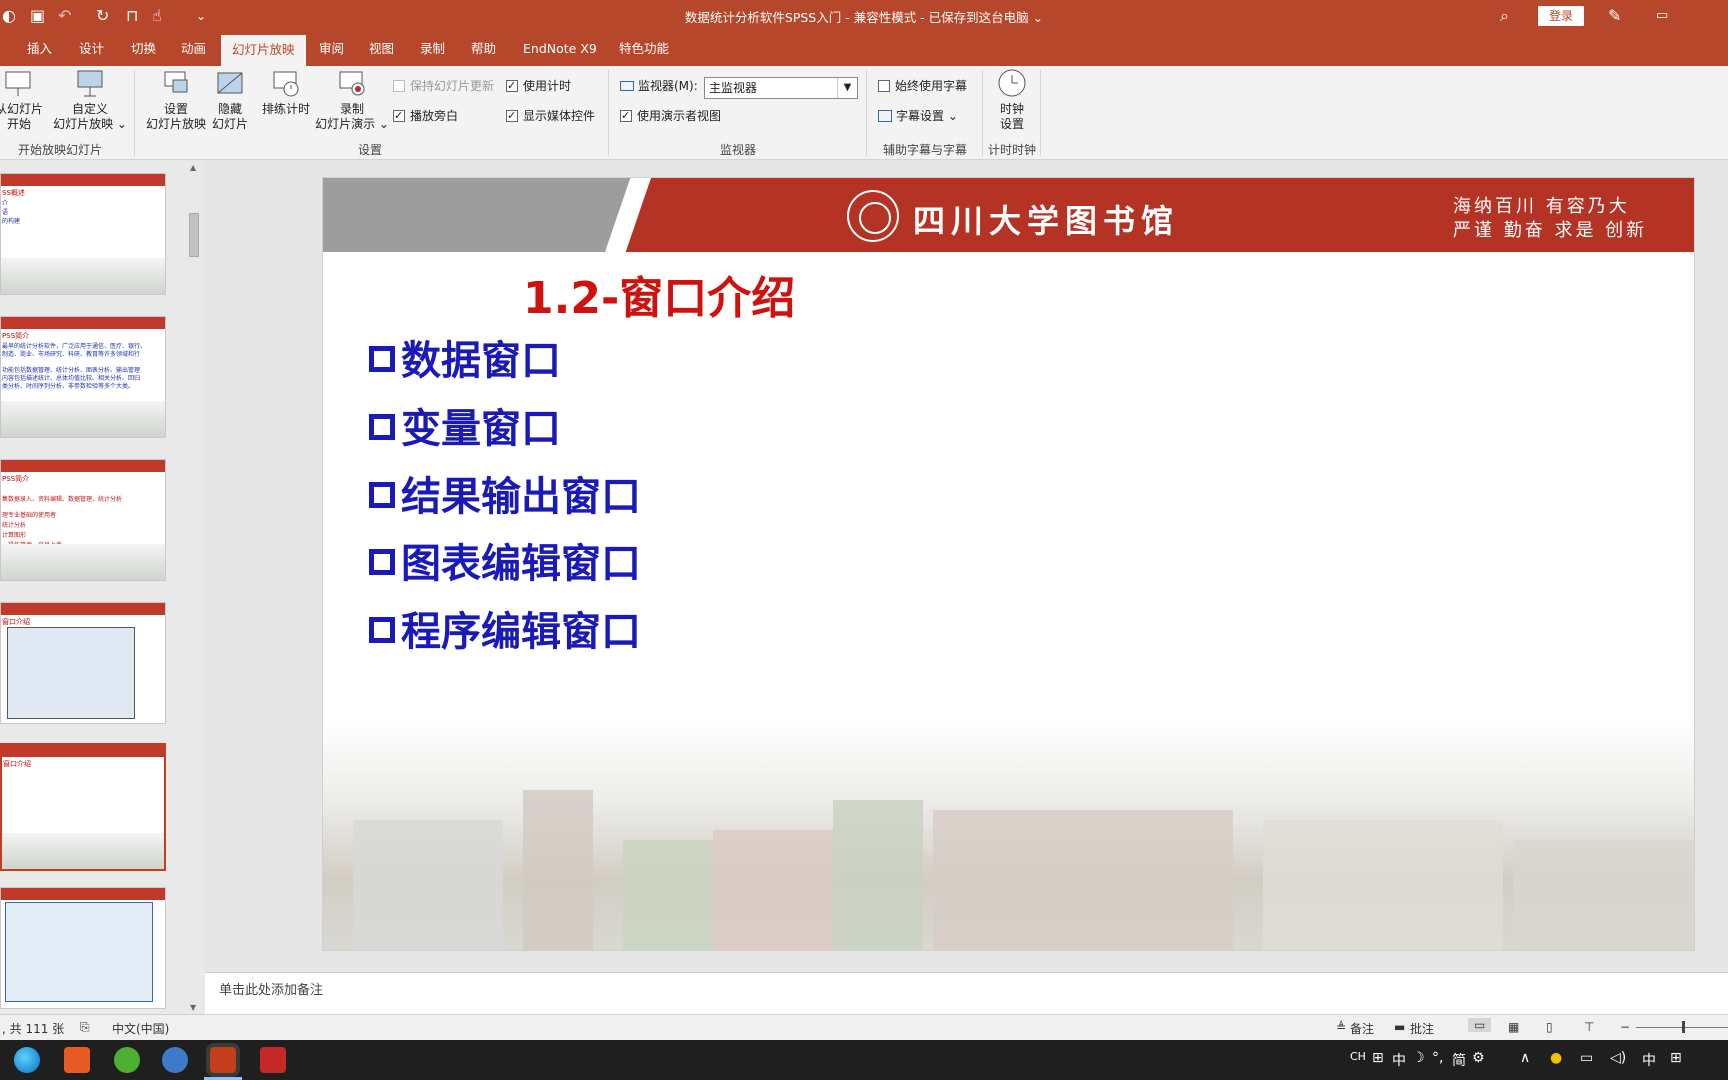 The width and height of the screenshot is (1728, 1080). I want to click on grid-icon: ⊞, so click(1676, 1058).